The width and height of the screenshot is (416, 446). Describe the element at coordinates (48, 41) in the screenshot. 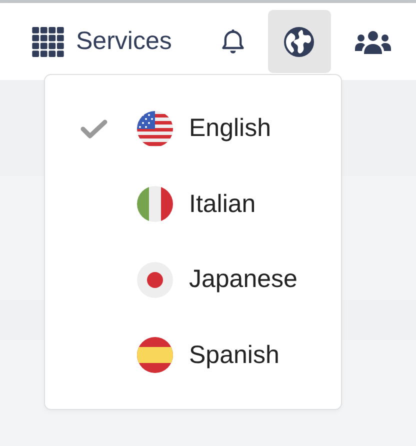

I see `grid-icon` at that location.